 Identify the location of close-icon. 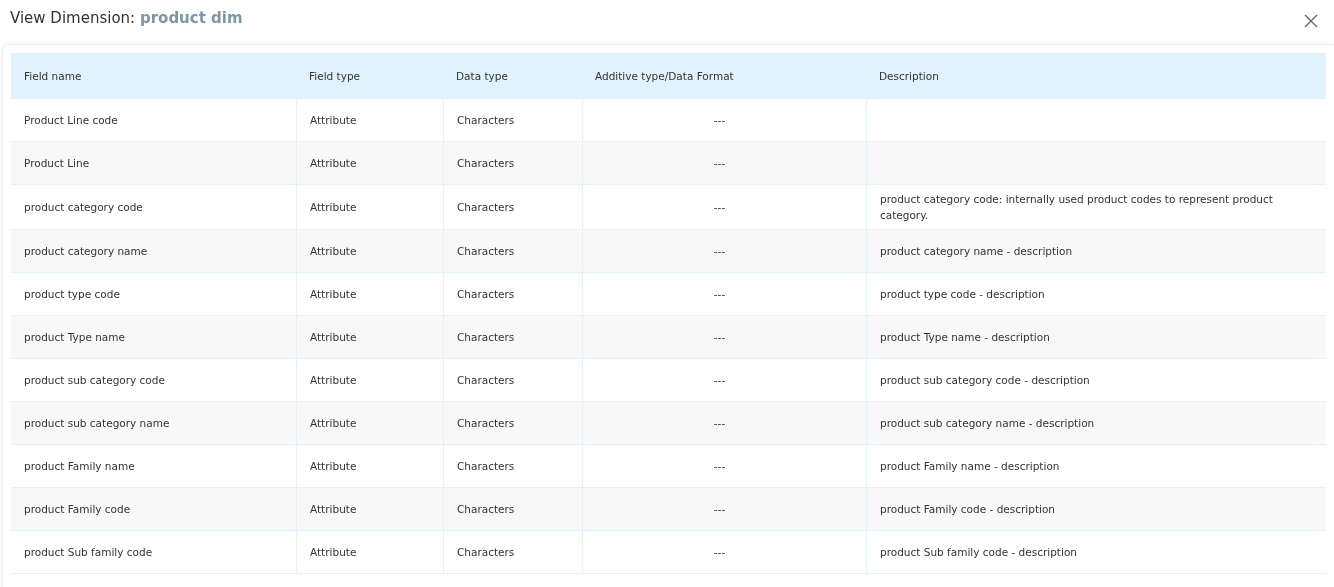
(1311, 21).